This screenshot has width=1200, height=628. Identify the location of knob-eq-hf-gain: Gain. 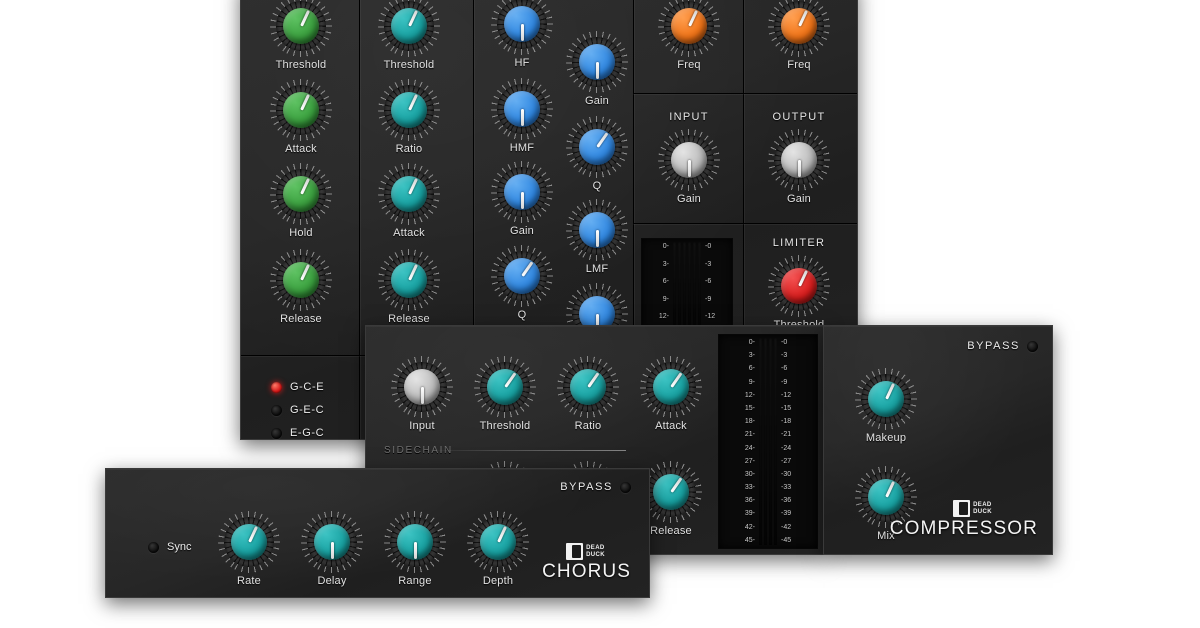
(597, 69).